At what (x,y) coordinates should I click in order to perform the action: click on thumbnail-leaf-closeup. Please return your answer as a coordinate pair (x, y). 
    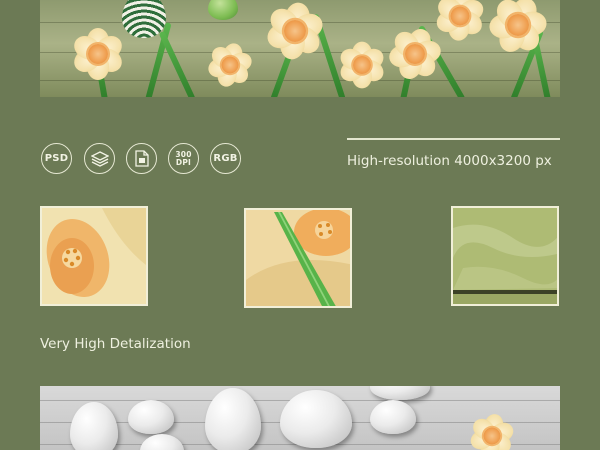
    Looking at the image, I should click on (298, 258).